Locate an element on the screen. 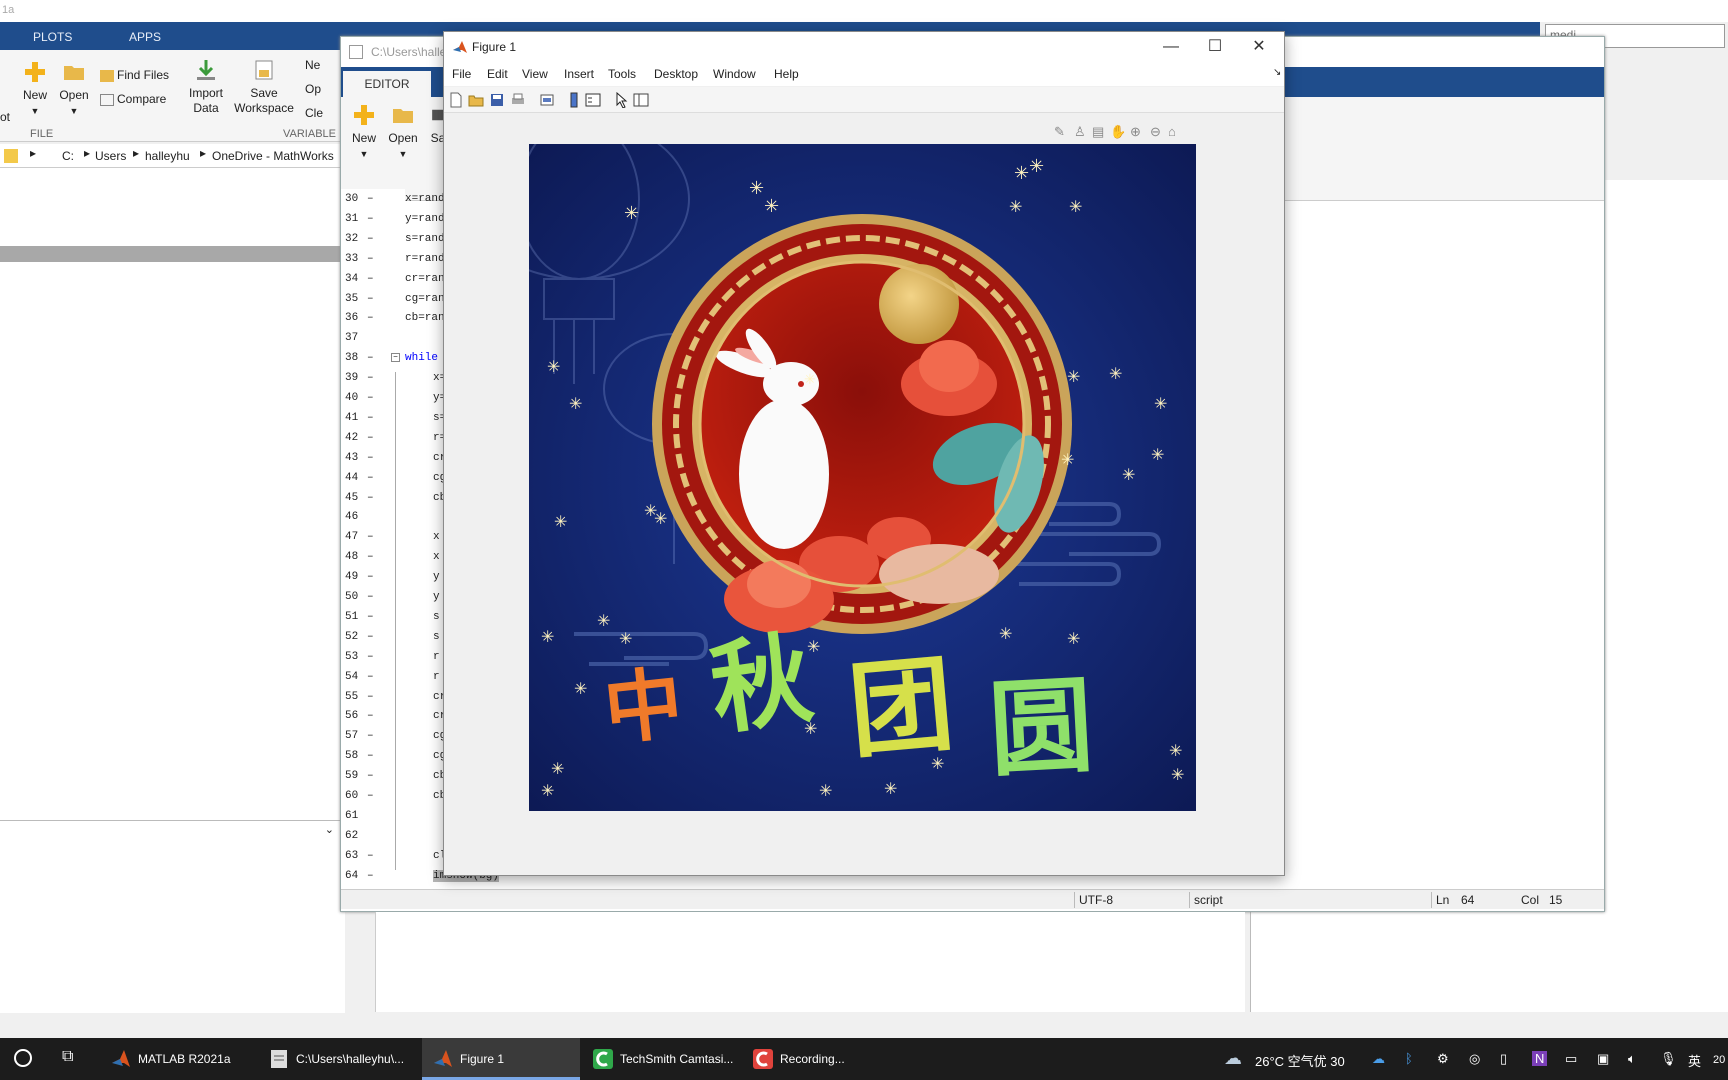 The image size is (1728, 1080). menu-file: File is located at coordinates (461, 74).